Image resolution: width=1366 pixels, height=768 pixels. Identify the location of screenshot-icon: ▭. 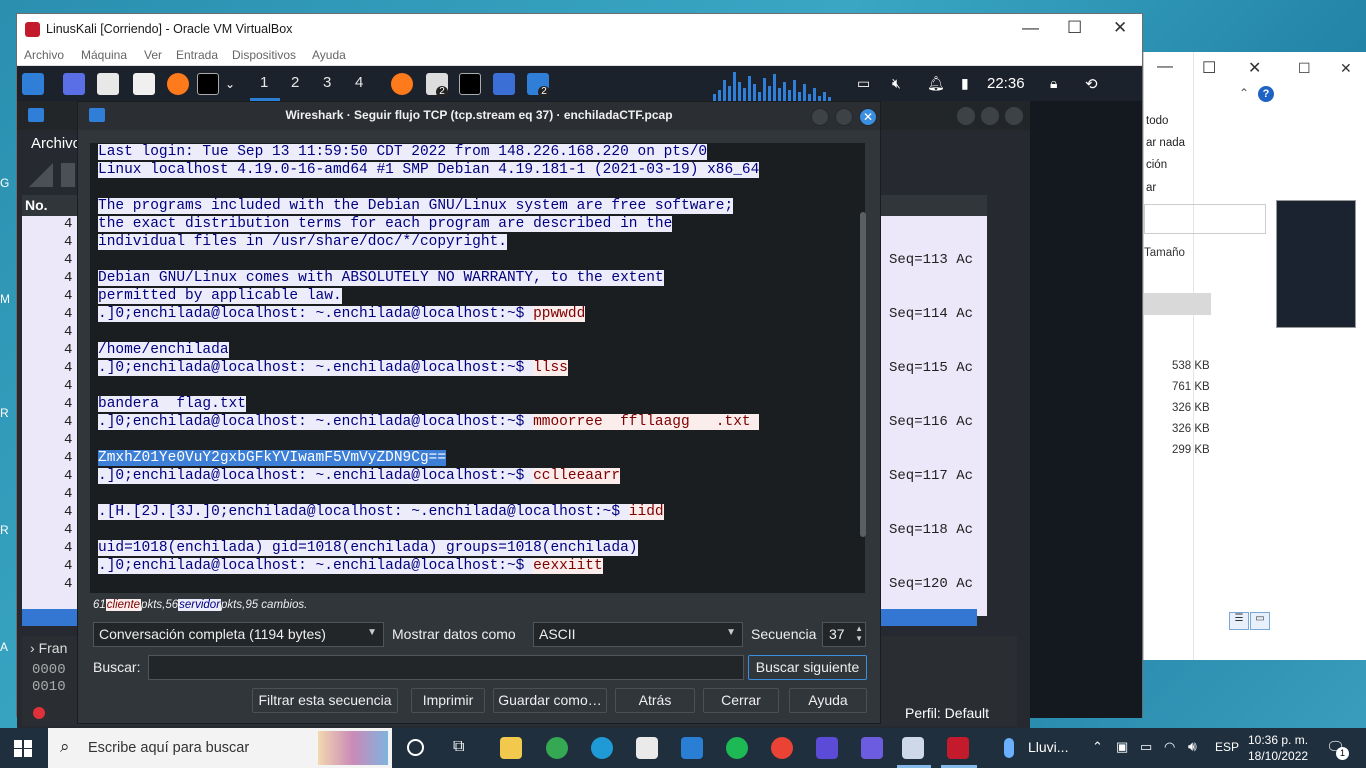
(863, 83).